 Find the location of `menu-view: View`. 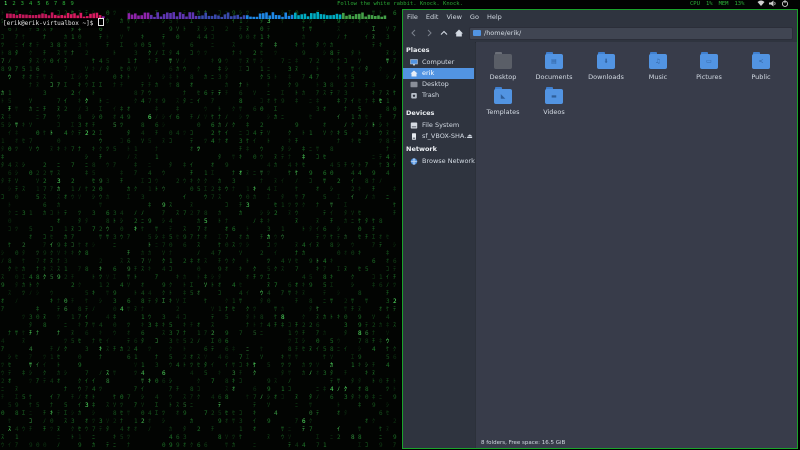

menu-view: View is located at coordinates (453, 17).